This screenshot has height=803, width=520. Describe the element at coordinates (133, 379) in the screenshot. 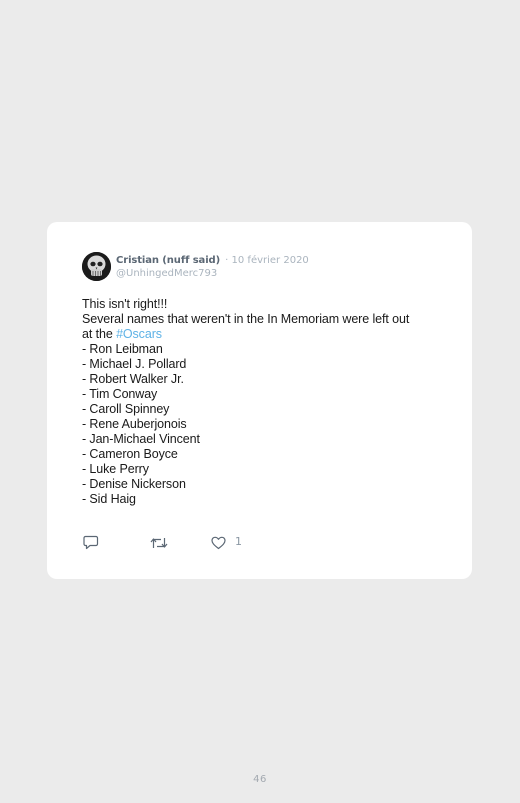

I see `name-list-item: - Robert Walker Jr.` at that location.